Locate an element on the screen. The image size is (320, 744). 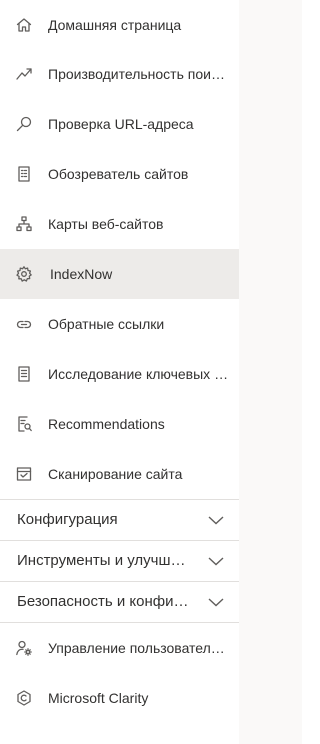
nav-item-home: Домашняя страница is located at coordinates (119, 25).